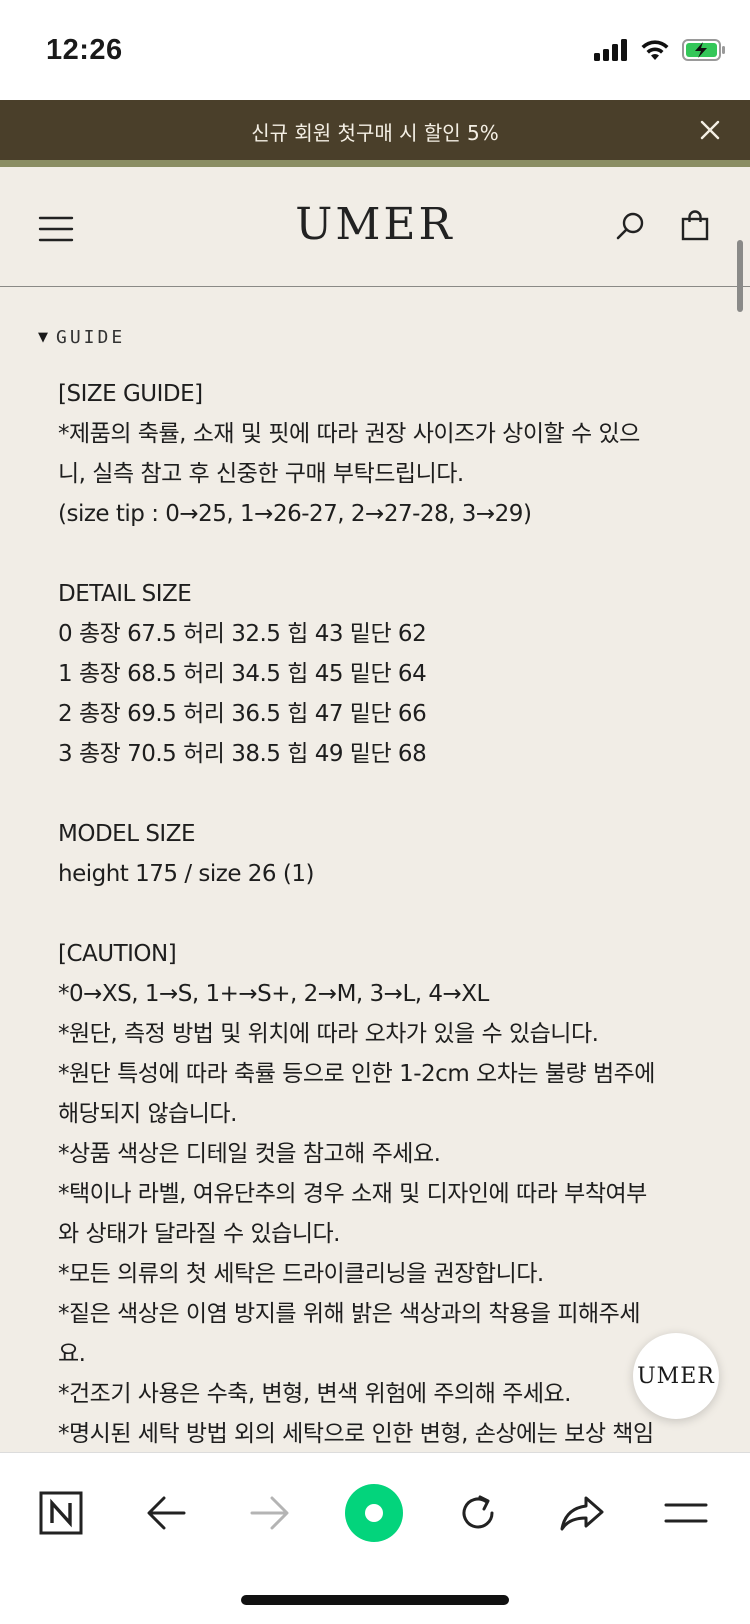 The width and height of the screenshot is (750, 1624). Describe the element at coordinates (242, 674) in the screenshot. I see `detail-size-row: 1 총장 68.5 허리 34.5 힙 45 밑단 64` at that location.